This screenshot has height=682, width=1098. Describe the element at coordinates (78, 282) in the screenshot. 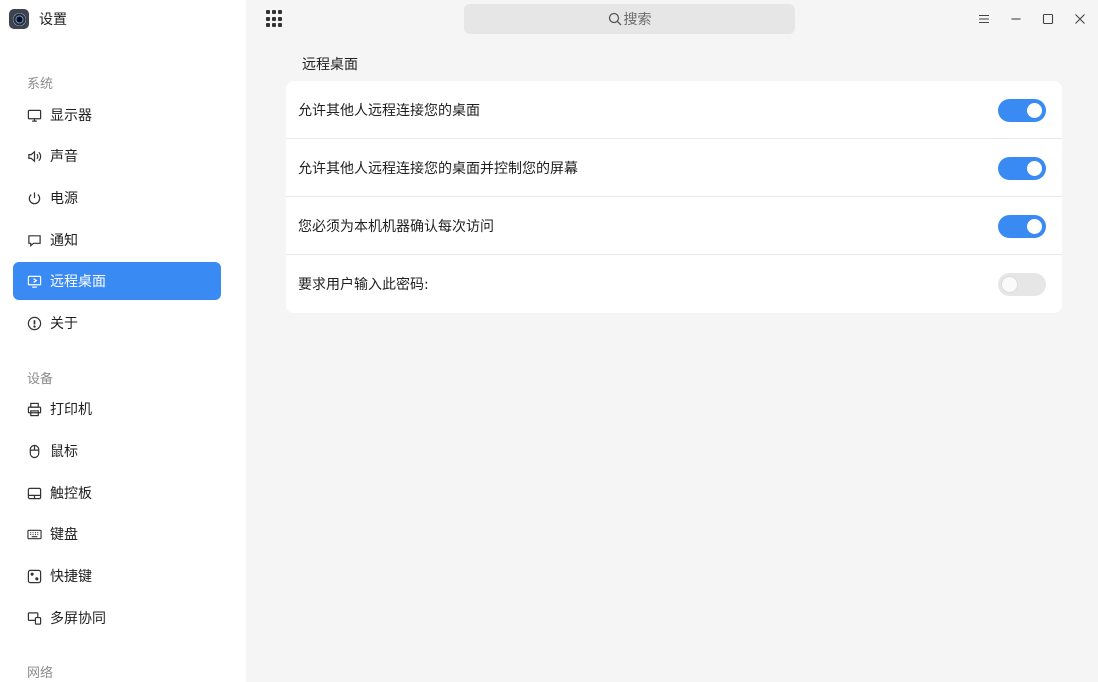

I see `sidebar-item-label: 远程桌面` at that location.